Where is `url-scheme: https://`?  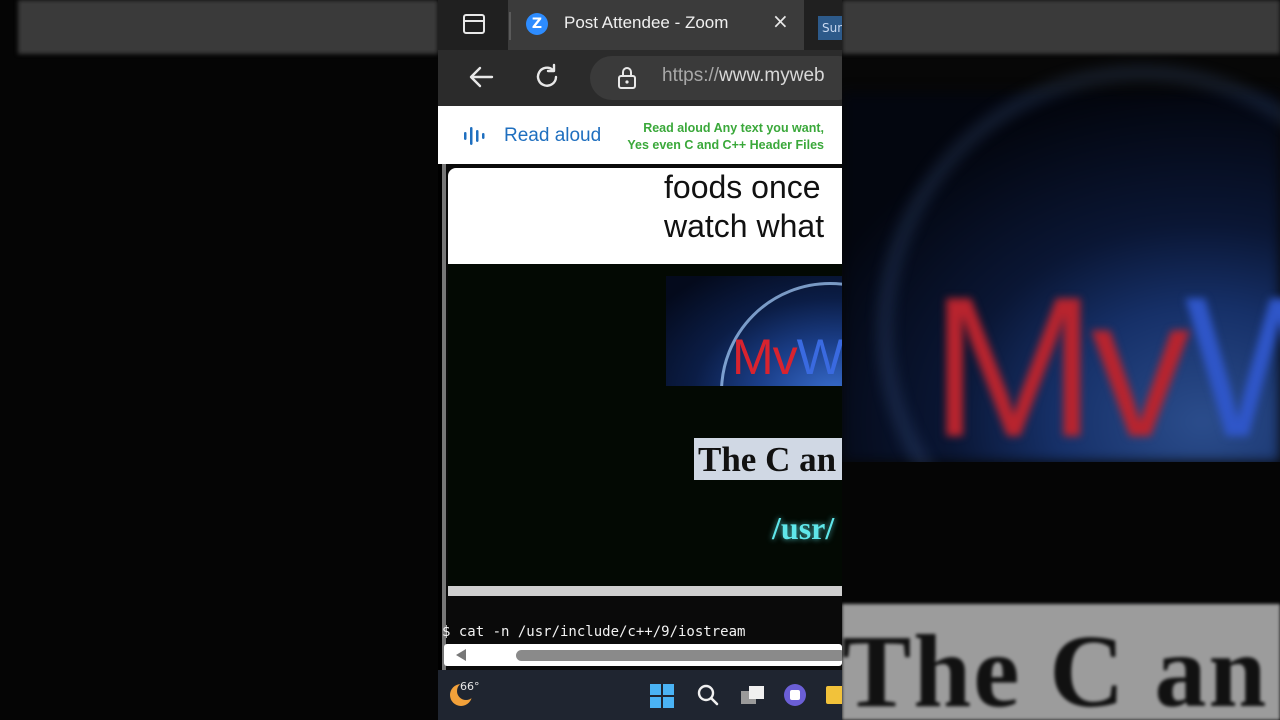
url-scheme: https:// is located at coordinates (691, 75).